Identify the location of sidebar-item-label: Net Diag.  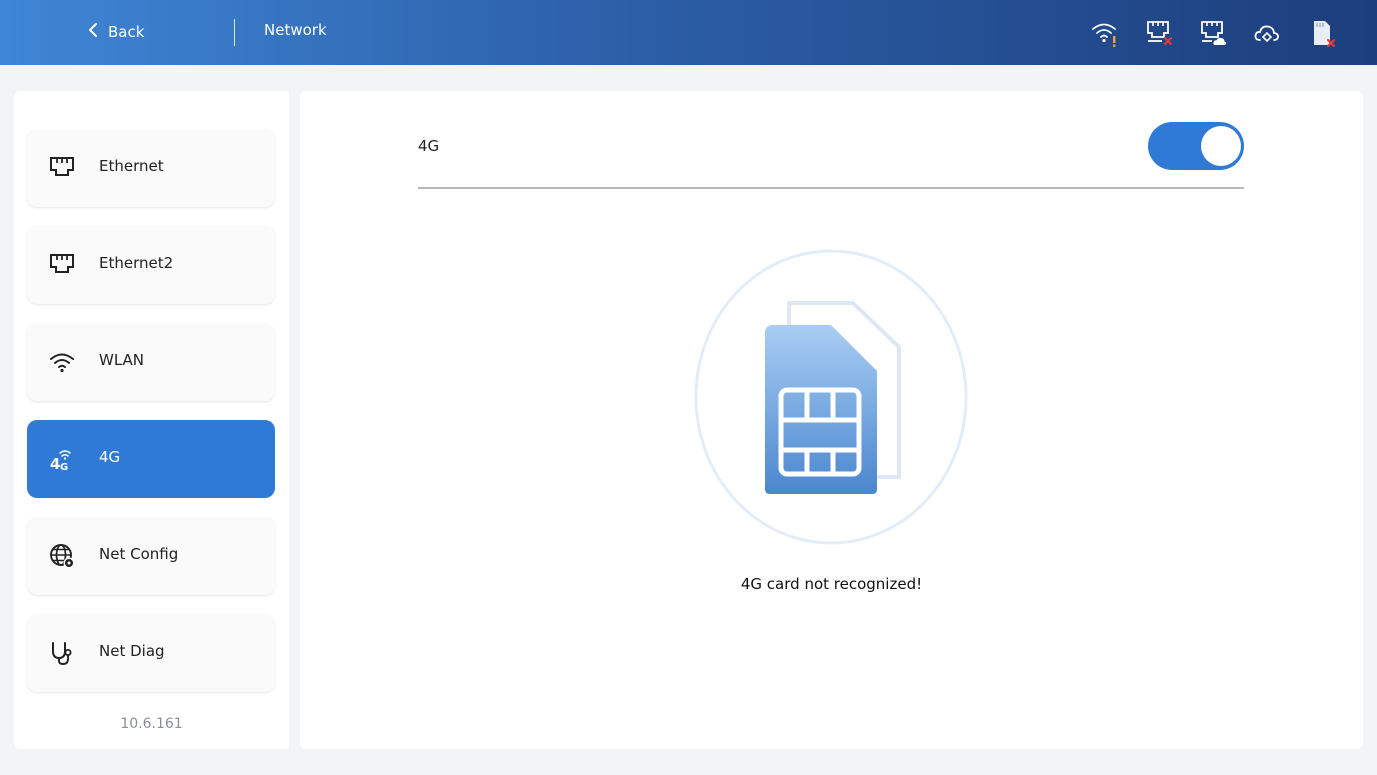
(132, 651).